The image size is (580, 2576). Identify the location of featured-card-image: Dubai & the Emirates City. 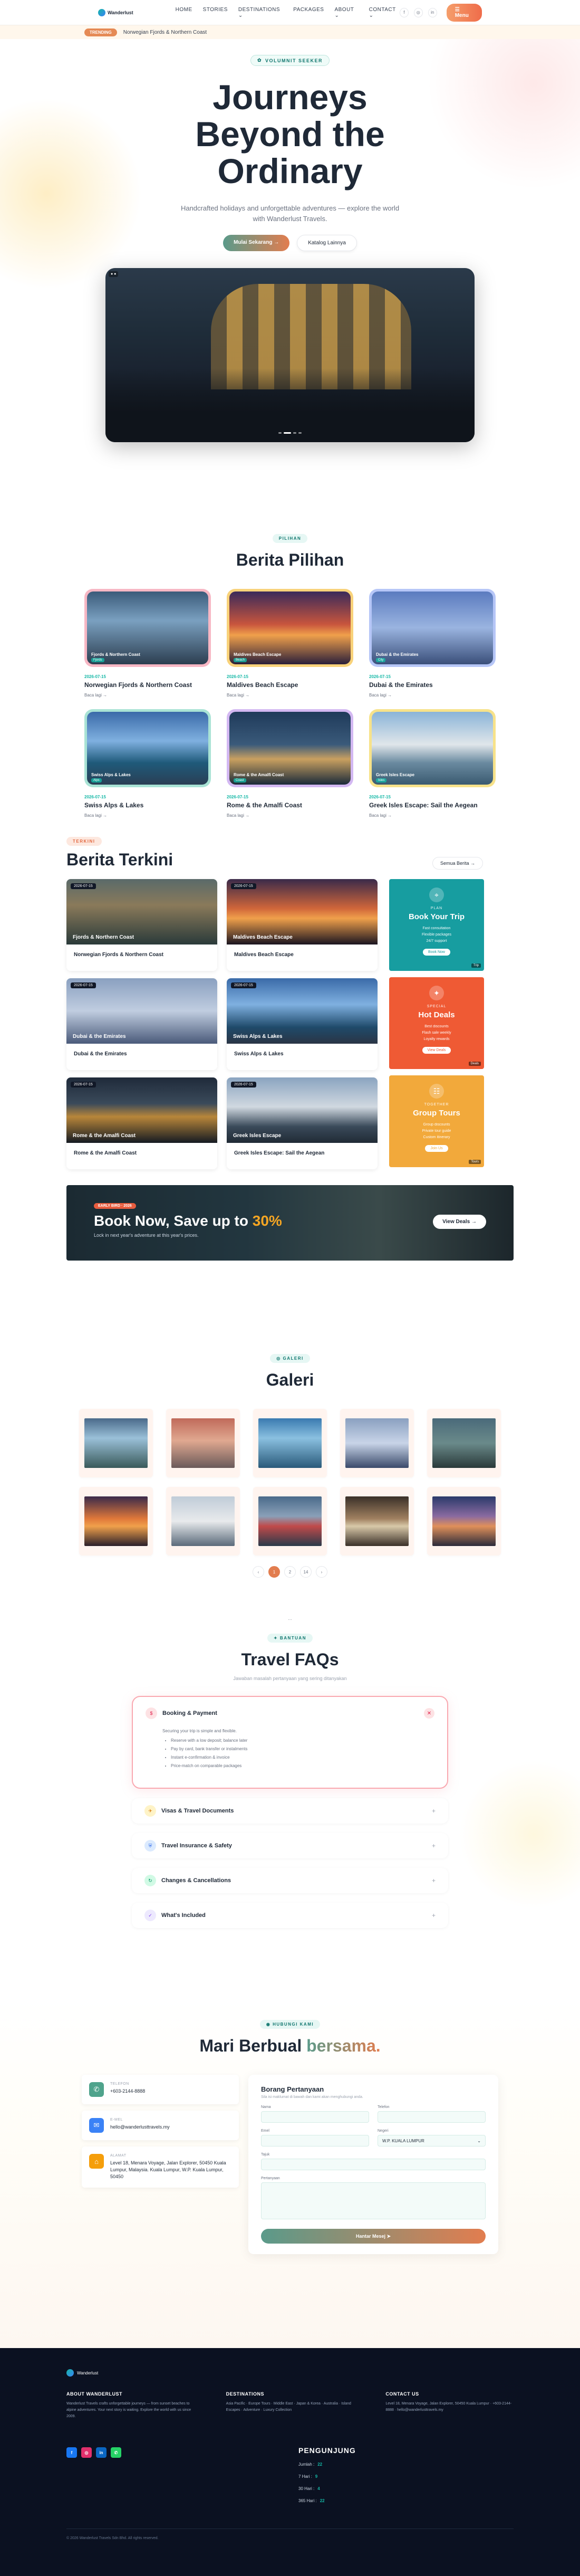
(432, 627).